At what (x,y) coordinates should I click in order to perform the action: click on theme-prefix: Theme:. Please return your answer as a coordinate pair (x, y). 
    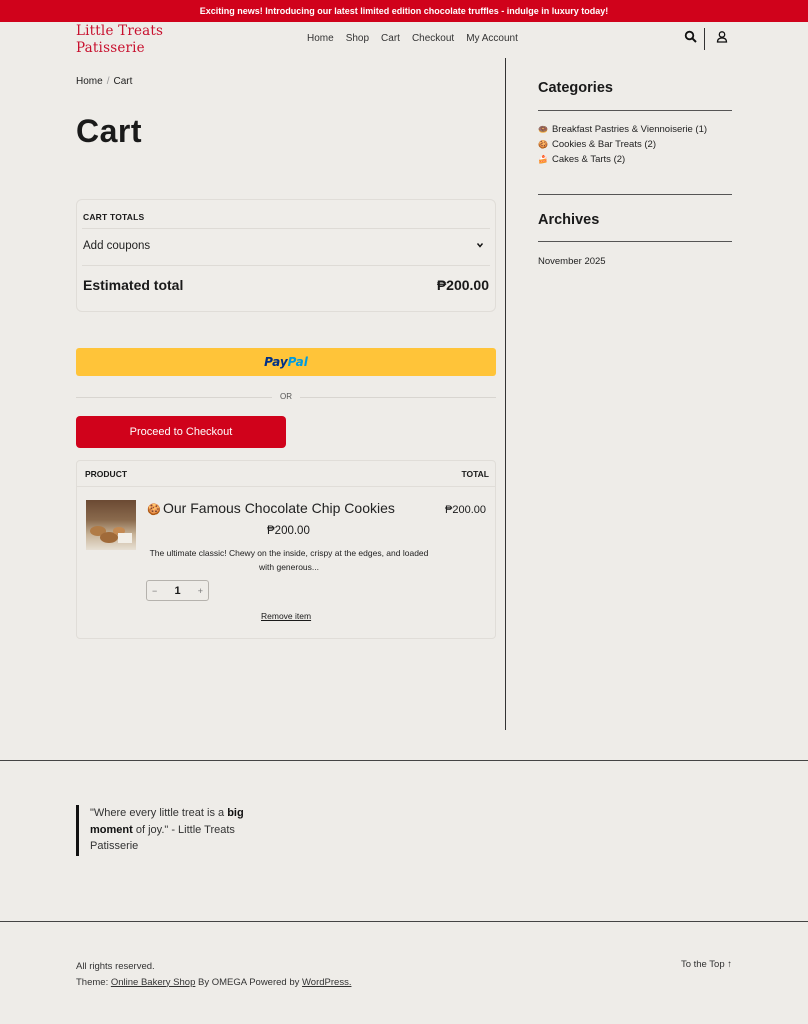
    Looking at the image, I should click on (93, 982).